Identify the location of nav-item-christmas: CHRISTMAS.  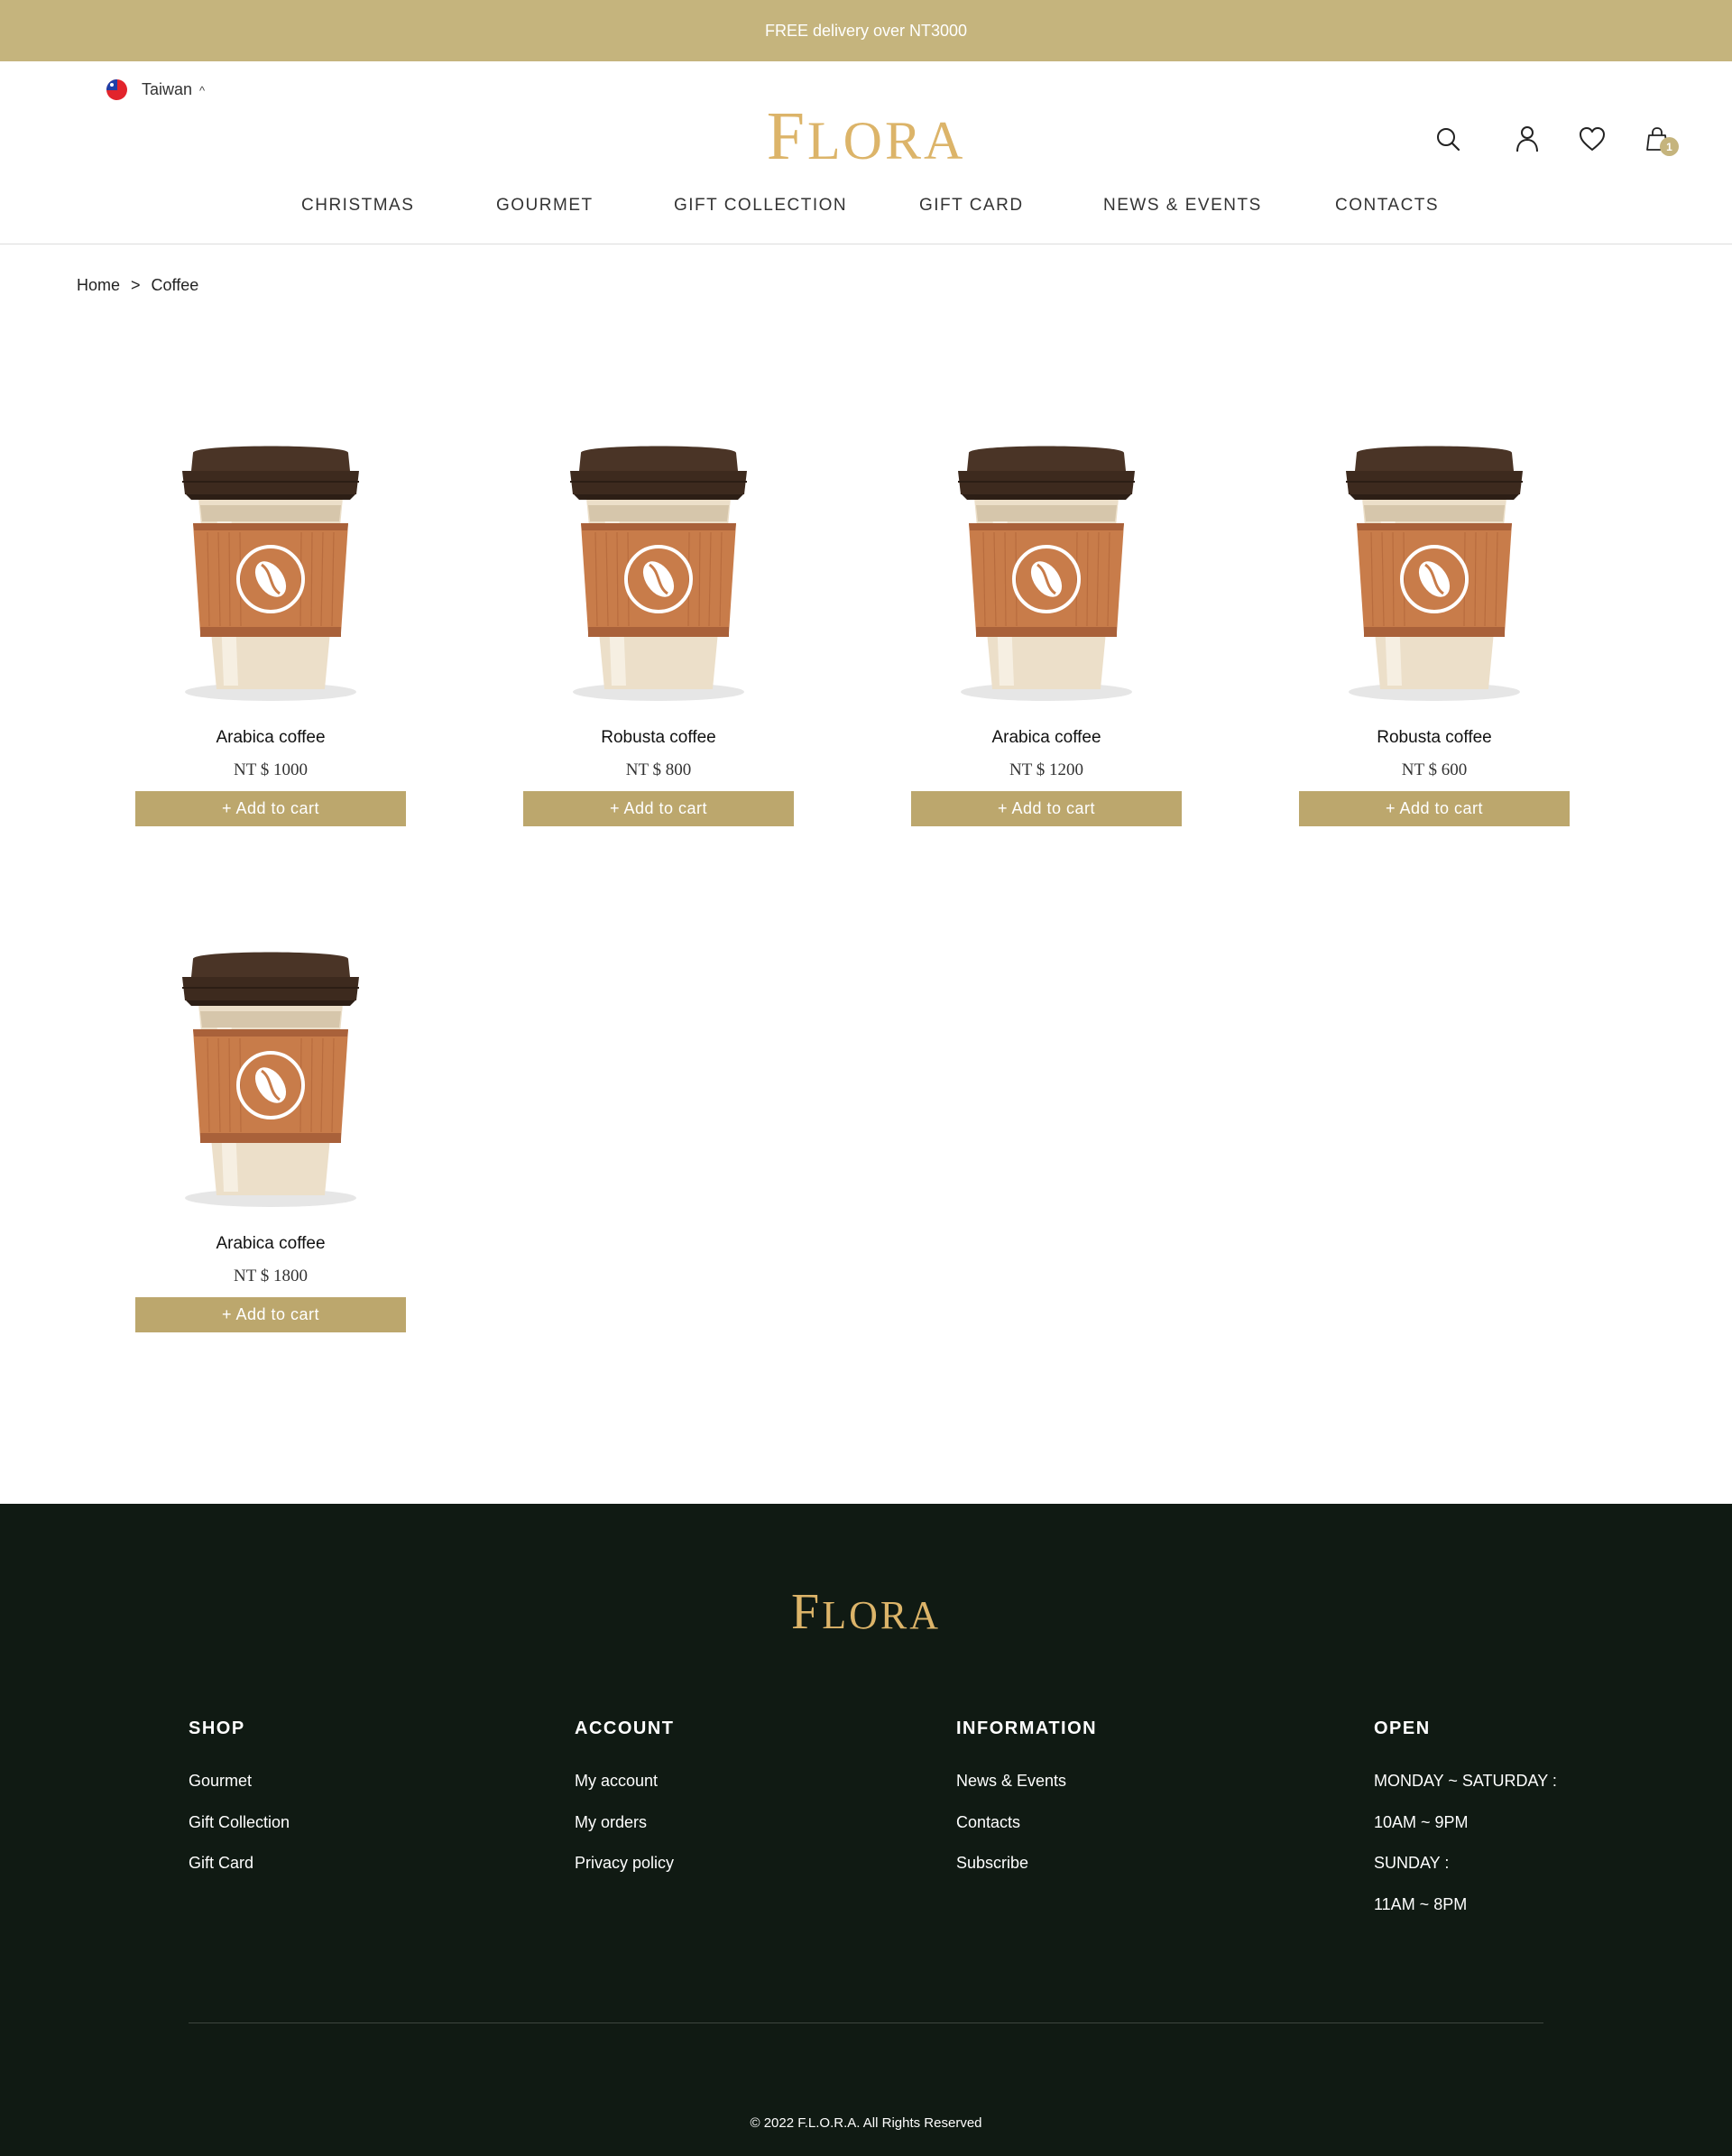
(357, 206).